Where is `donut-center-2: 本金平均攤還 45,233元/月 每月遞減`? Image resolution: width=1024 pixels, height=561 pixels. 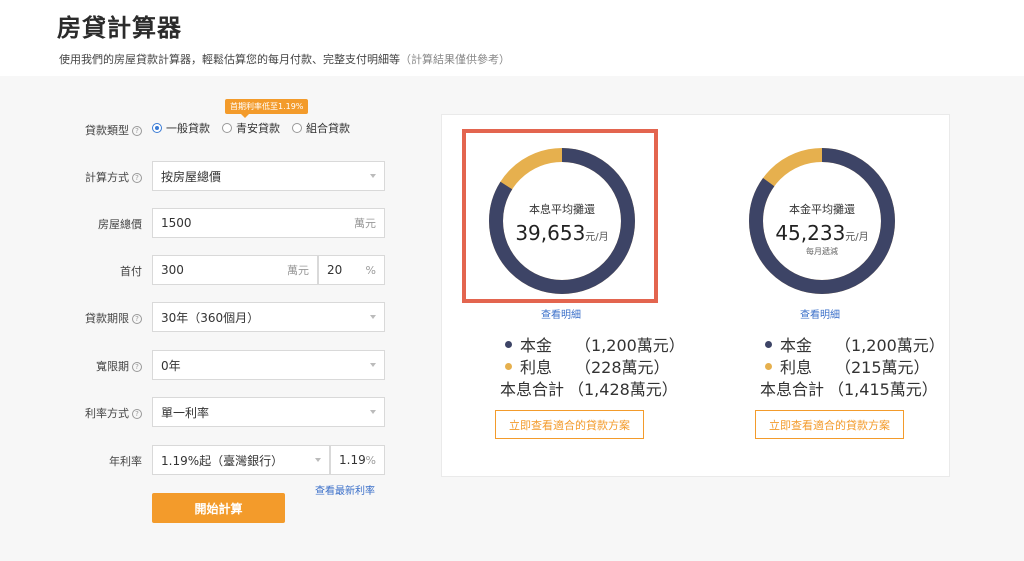 donut-center-2: 本金平均攤還 45,233元/月 每月遞減 is located at coordinates (822, 229).